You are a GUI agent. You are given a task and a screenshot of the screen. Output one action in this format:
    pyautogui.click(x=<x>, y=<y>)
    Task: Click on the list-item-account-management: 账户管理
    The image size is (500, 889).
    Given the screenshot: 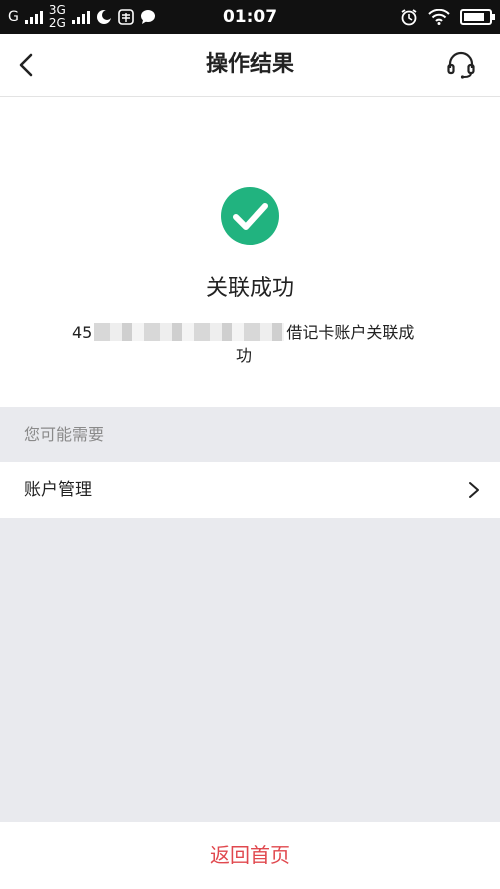 What is the action you would take?
    pyautogui.click(x=250, y=490)
    